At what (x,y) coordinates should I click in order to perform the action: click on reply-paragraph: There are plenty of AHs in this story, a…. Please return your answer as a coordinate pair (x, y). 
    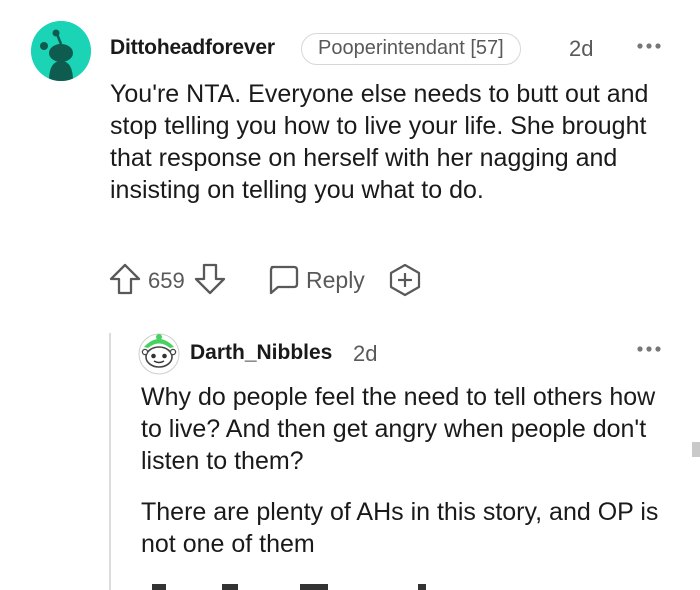
    Looking at the image, I should click on (400, 528).